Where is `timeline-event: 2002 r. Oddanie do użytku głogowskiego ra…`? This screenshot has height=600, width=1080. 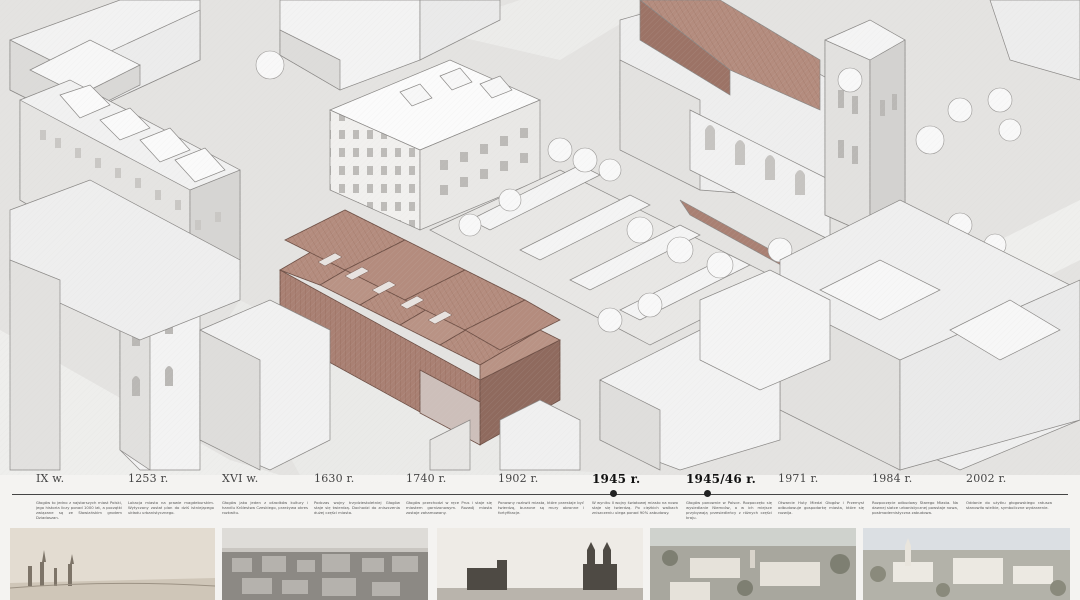
timeline-event: 2002 r. Oddanie do użytku głogowskiego ra… is located at coordinates (1010, 491).